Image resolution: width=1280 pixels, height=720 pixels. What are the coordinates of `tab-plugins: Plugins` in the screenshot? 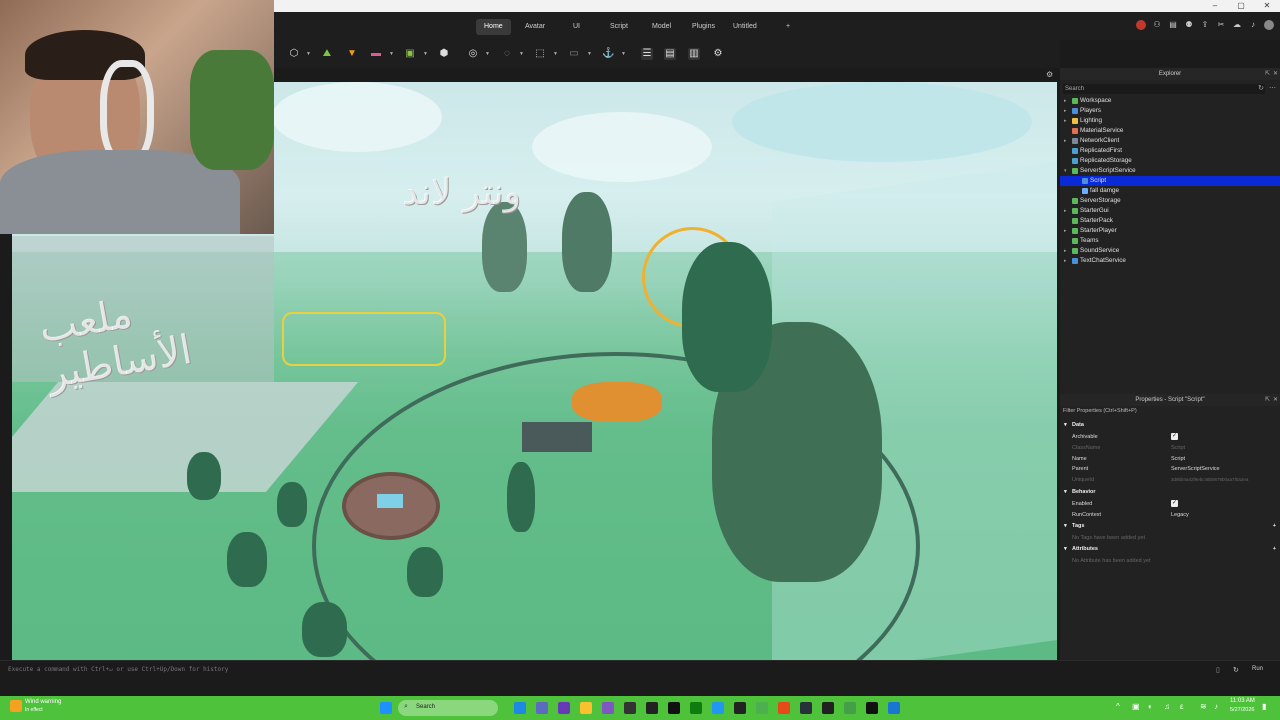 It's located at (703, 27).